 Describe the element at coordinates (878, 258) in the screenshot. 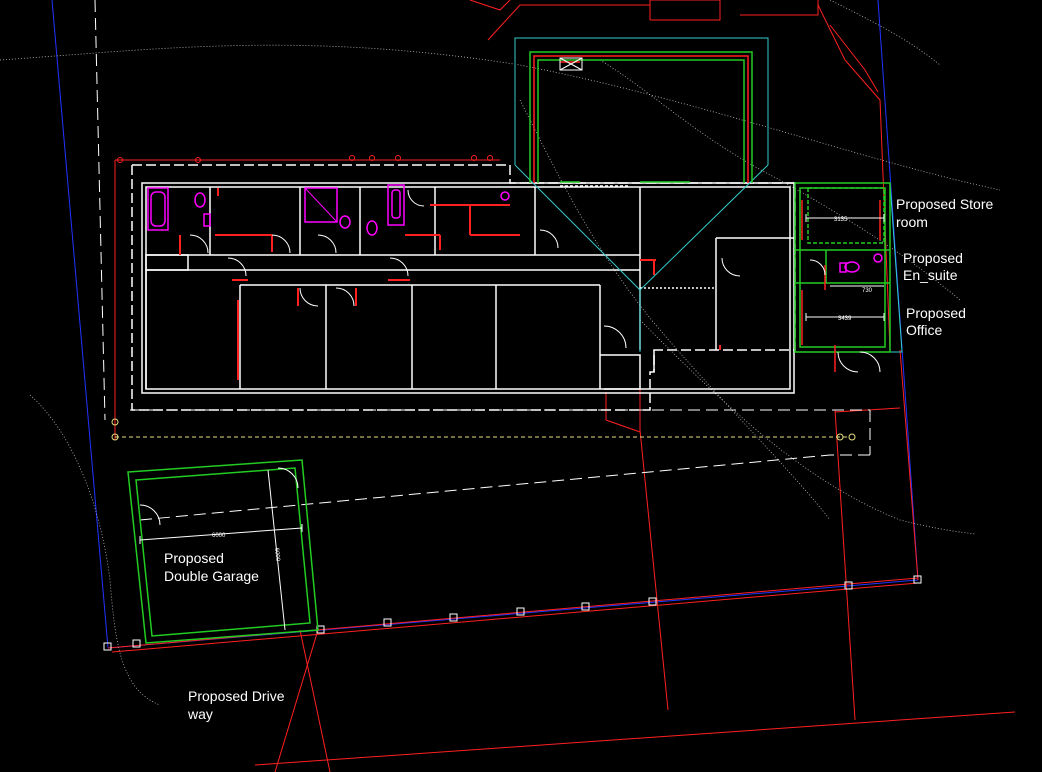

I see `basin-icon` at that location.